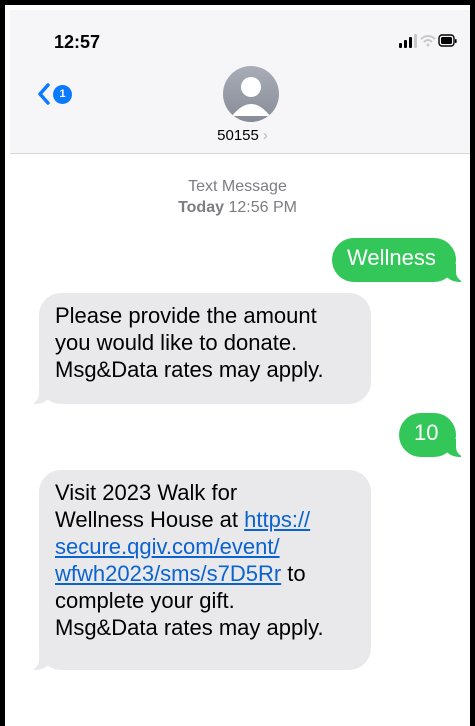 The width and height of the screenshot is (475, 726). Describe the element at coordinates (176, 342) in the screenshot. I see `message-line: you would like to donate.` at that location.